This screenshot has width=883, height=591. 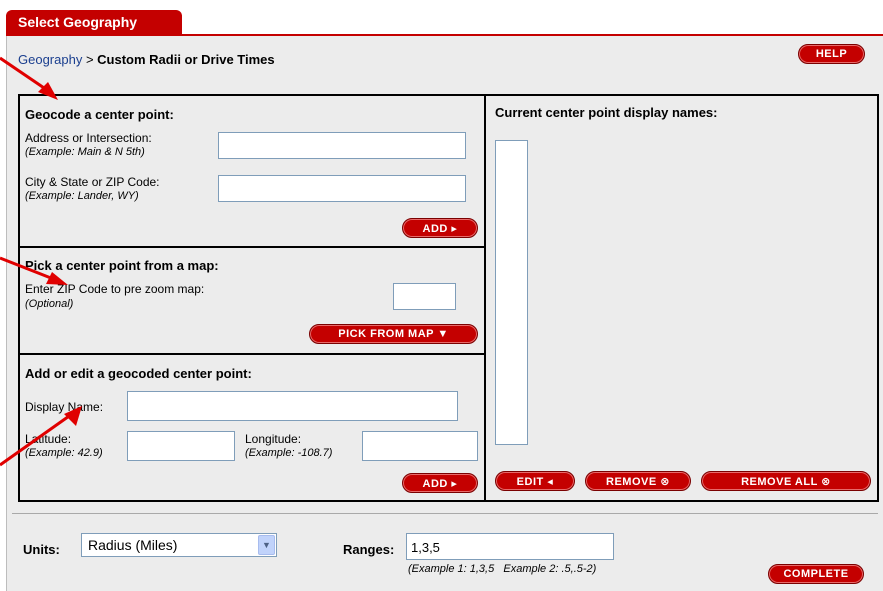 I want to click on units-select-value: Radius (Miles), so click(x=133, y=545).